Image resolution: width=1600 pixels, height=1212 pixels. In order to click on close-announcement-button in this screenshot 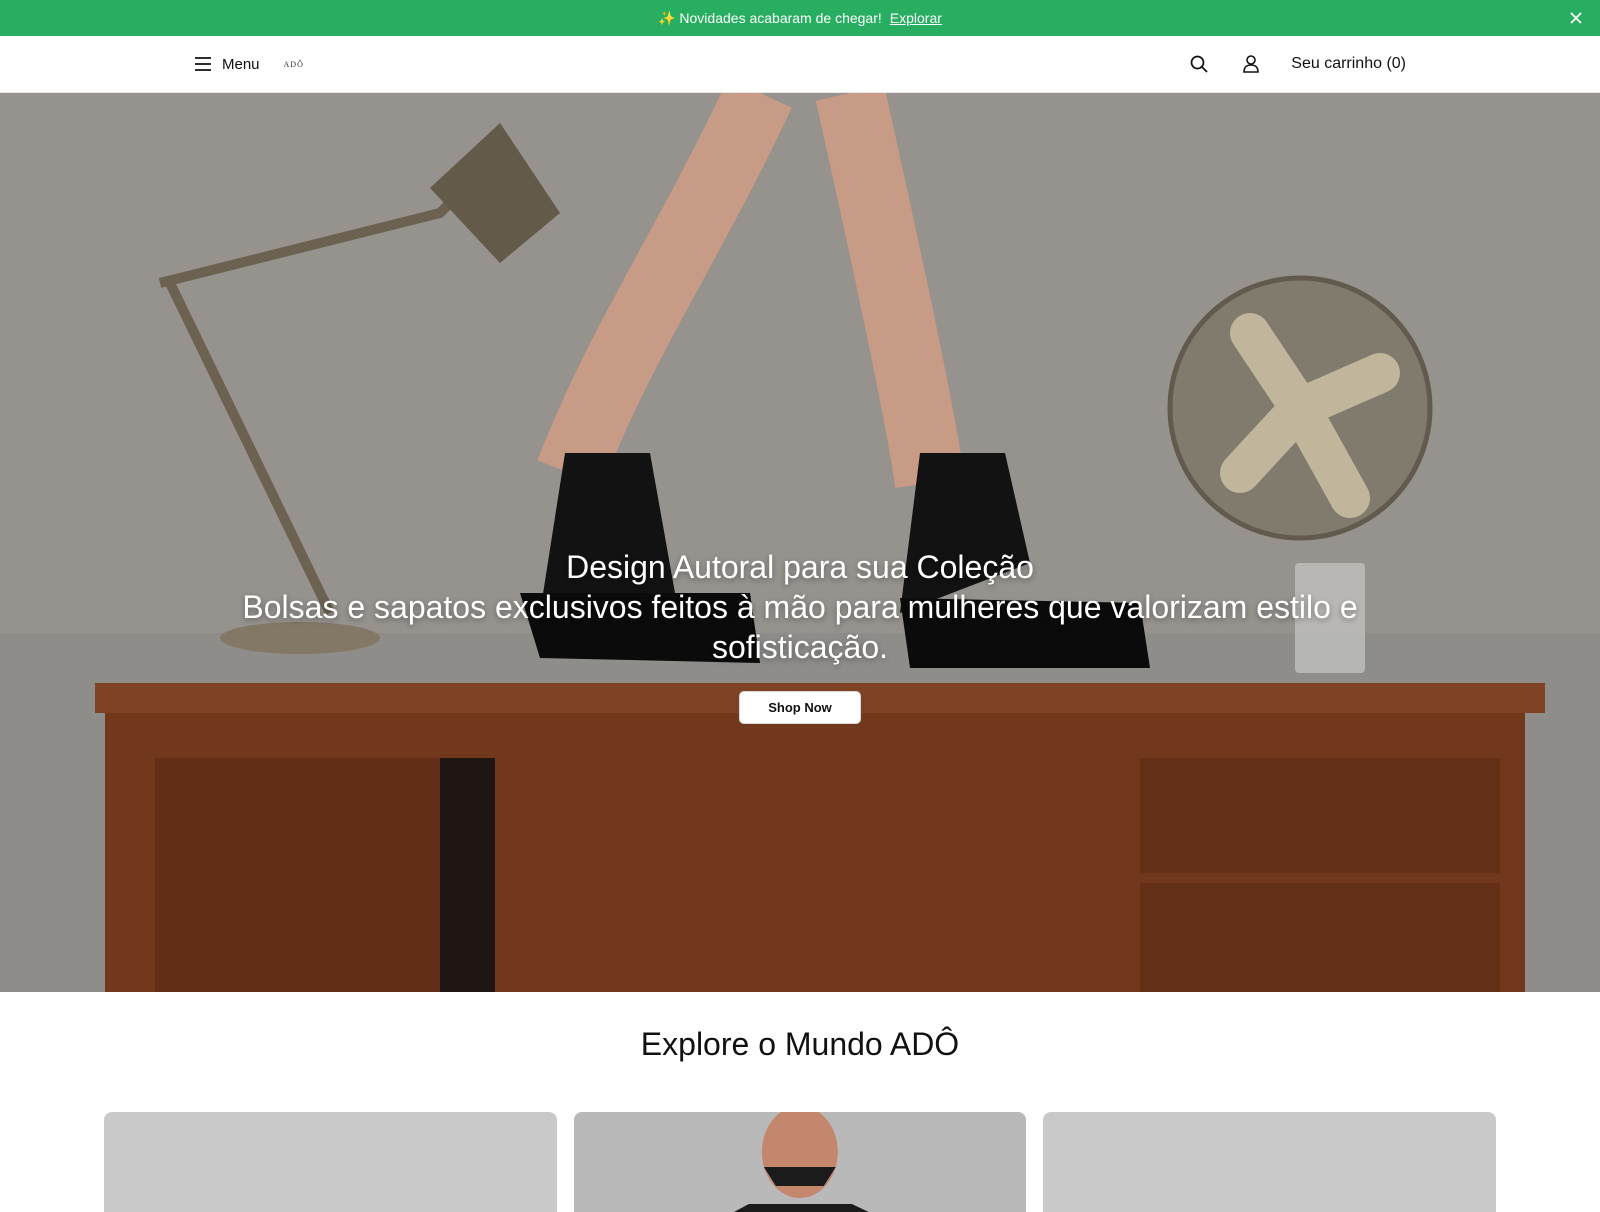, I will do `click(1576, 18)`.